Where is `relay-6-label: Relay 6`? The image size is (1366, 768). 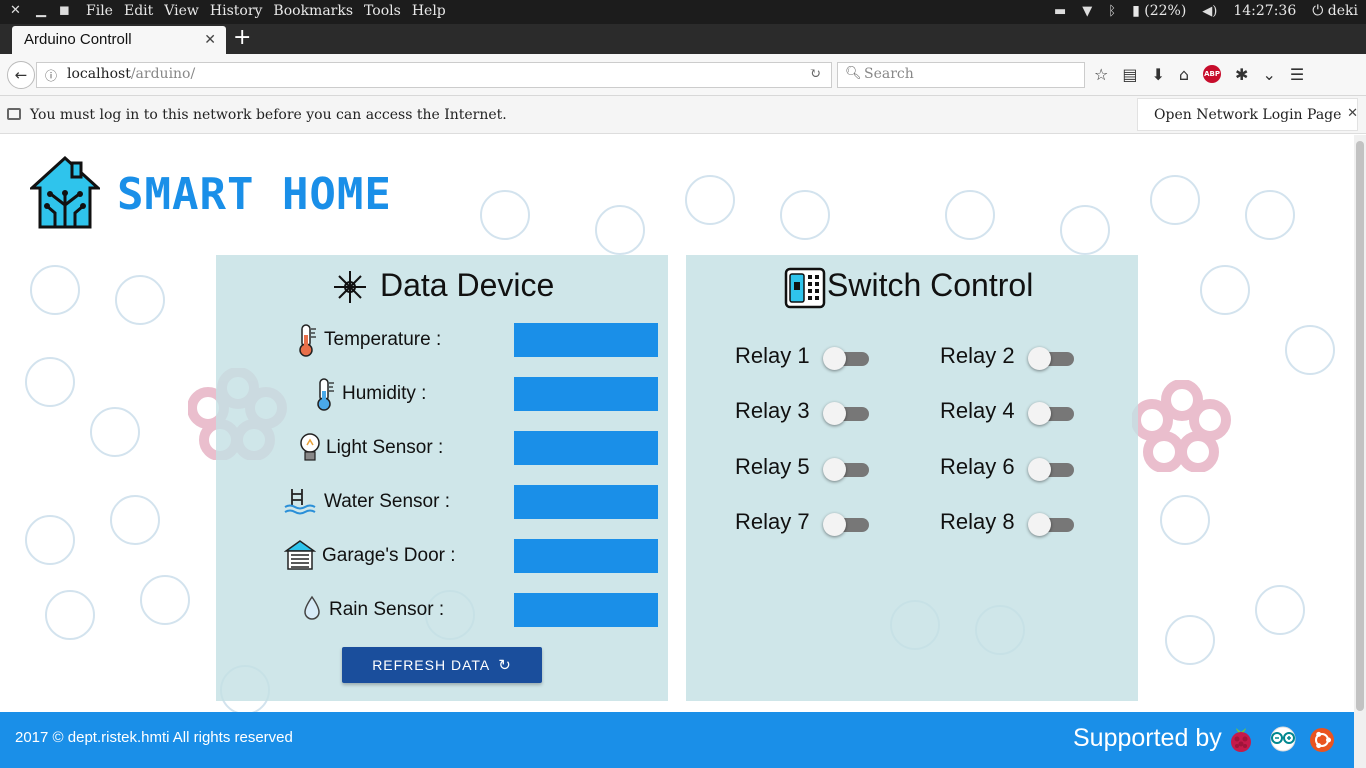
relay-6-label: Relay 6 is located at coordinates (977, 466).